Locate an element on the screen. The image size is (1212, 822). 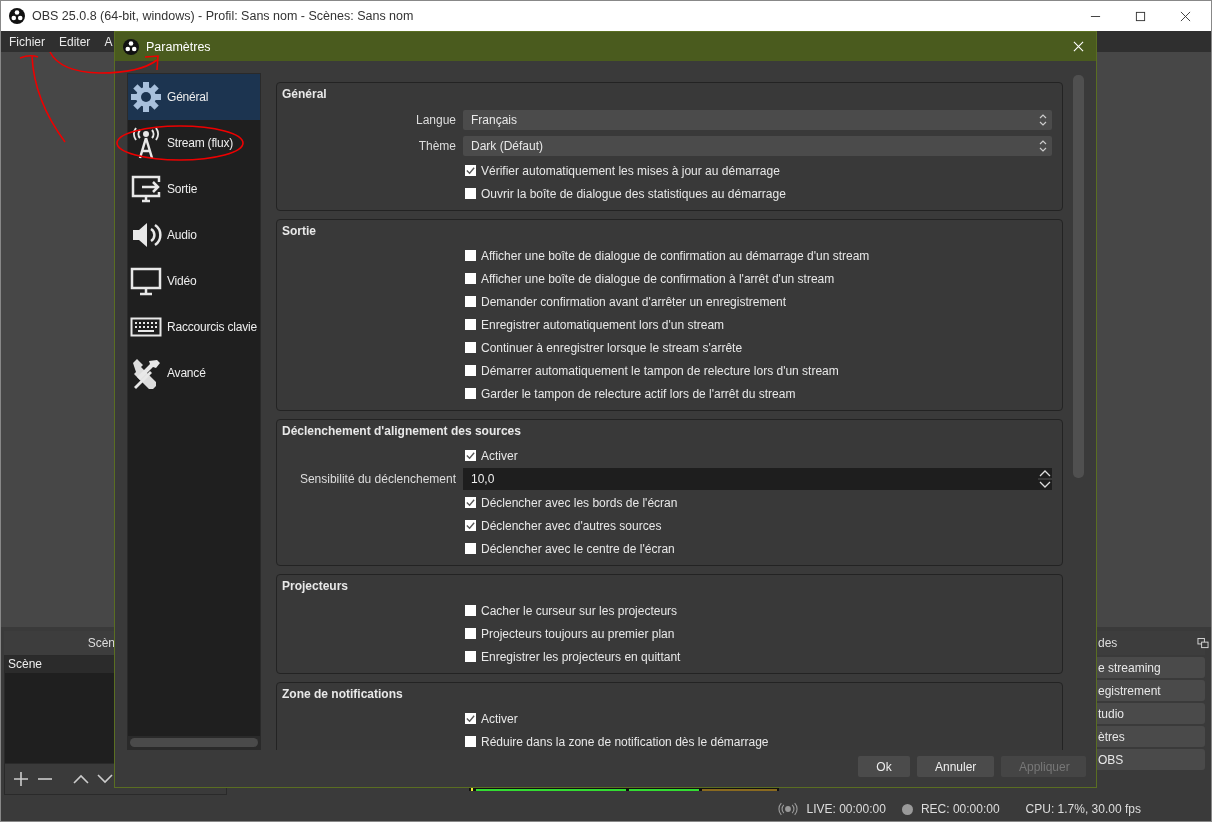
checkbox-label: Ouvrir la boîte de dialogue des statistiques au démarrage is located at coordinates (633, 193).